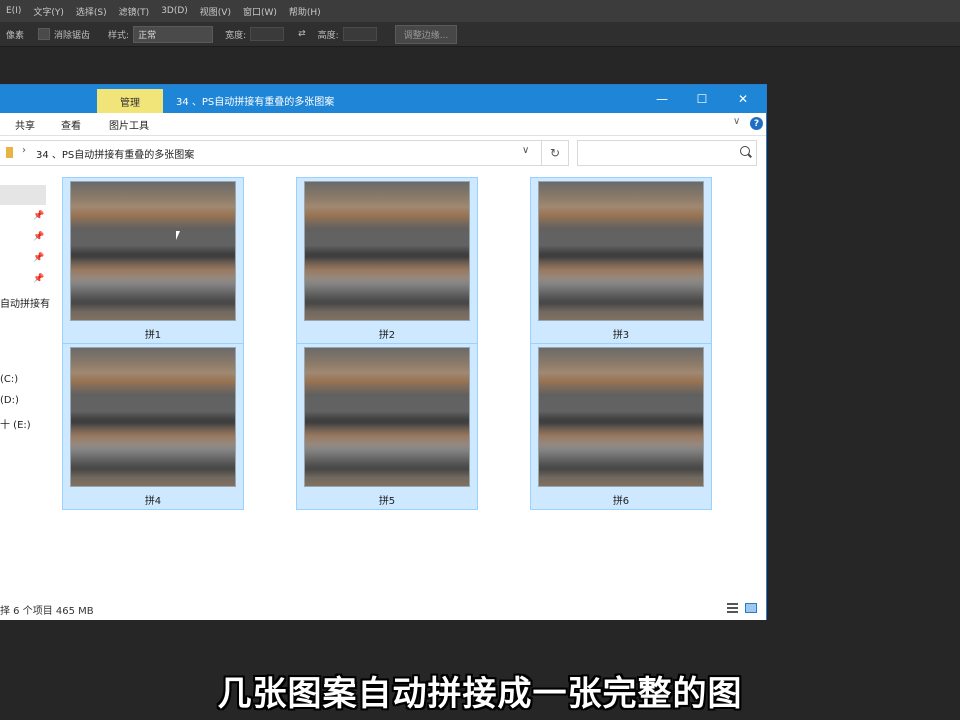 Image resolution: width=960 pixels, height=720 pixels. What do you see at coordinates (702, 99) in the screenshot?
I see `maximize-button: ☐` at bounding box center [702, 99].